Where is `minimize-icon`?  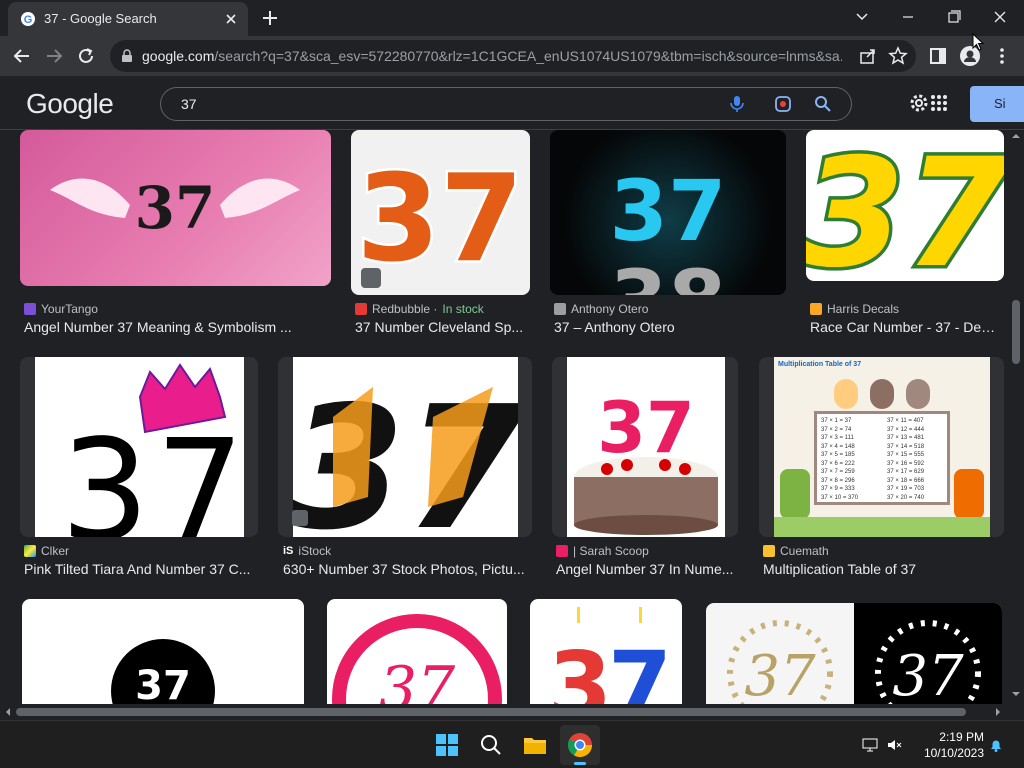
minimize-icon is located at coordinates (908, 17).